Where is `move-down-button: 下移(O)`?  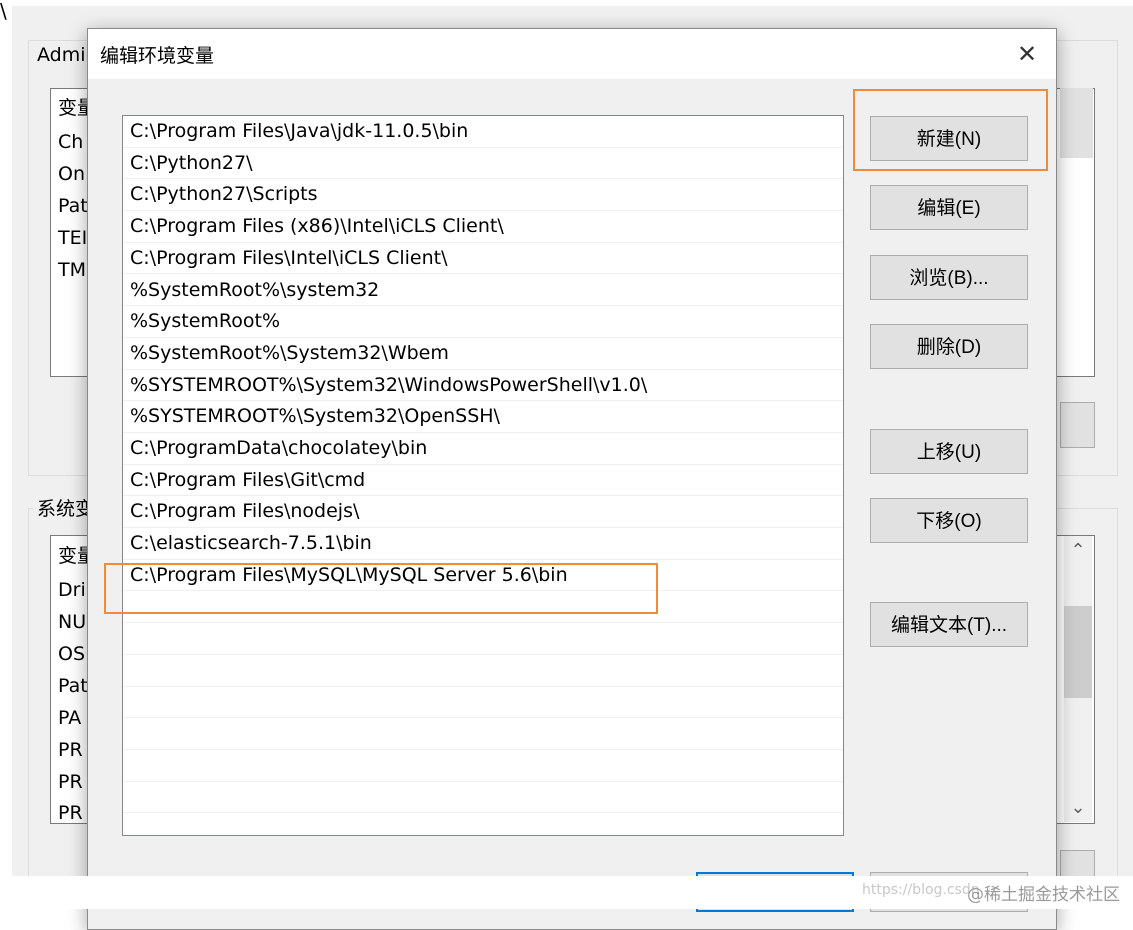 move-down-button: 下移(O) is located at coordinates (949, 520).